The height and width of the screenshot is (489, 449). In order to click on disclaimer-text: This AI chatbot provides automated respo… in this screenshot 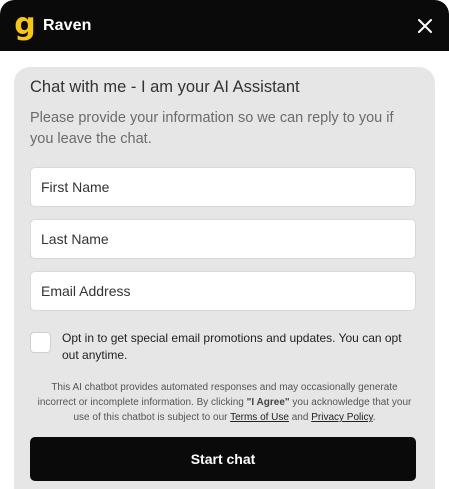, I will do `click(224, 402)`.